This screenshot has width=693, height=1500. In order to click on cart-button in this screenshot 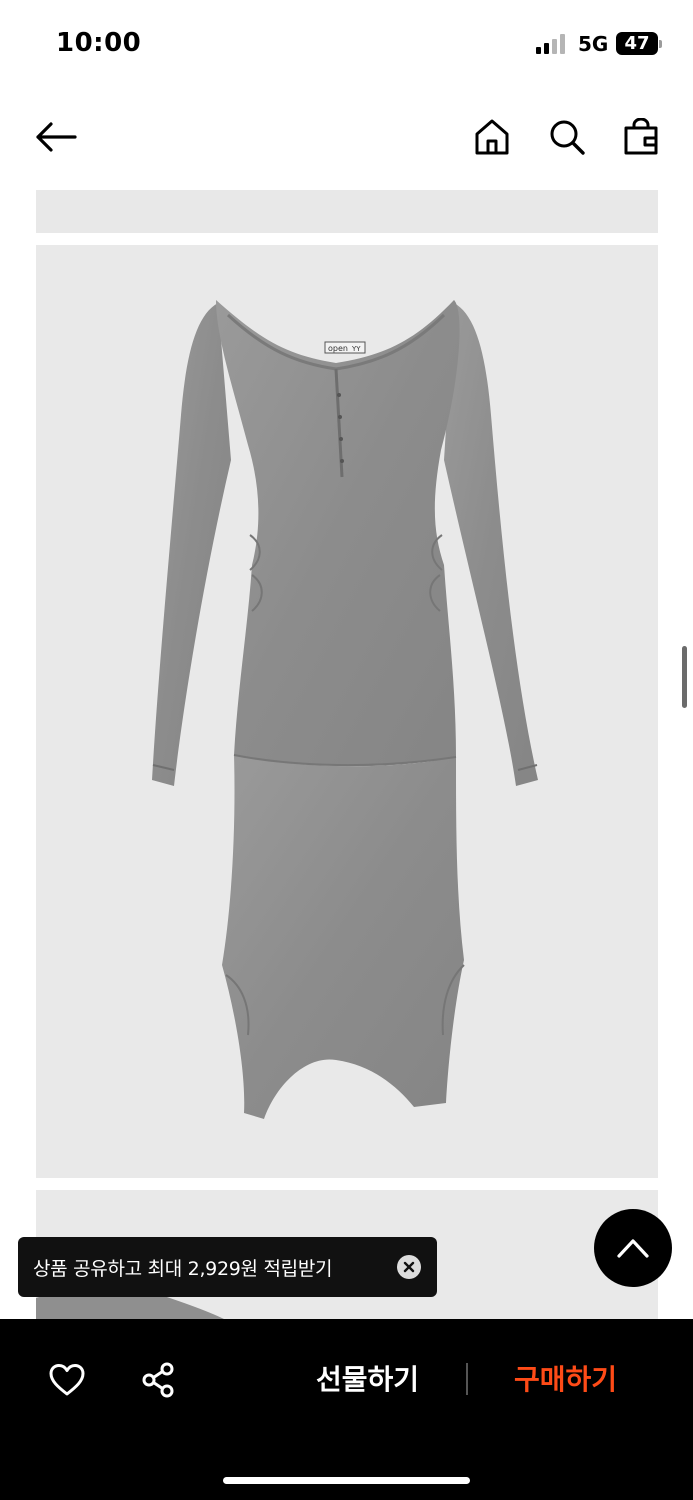, I will do `click(641, 137)`.